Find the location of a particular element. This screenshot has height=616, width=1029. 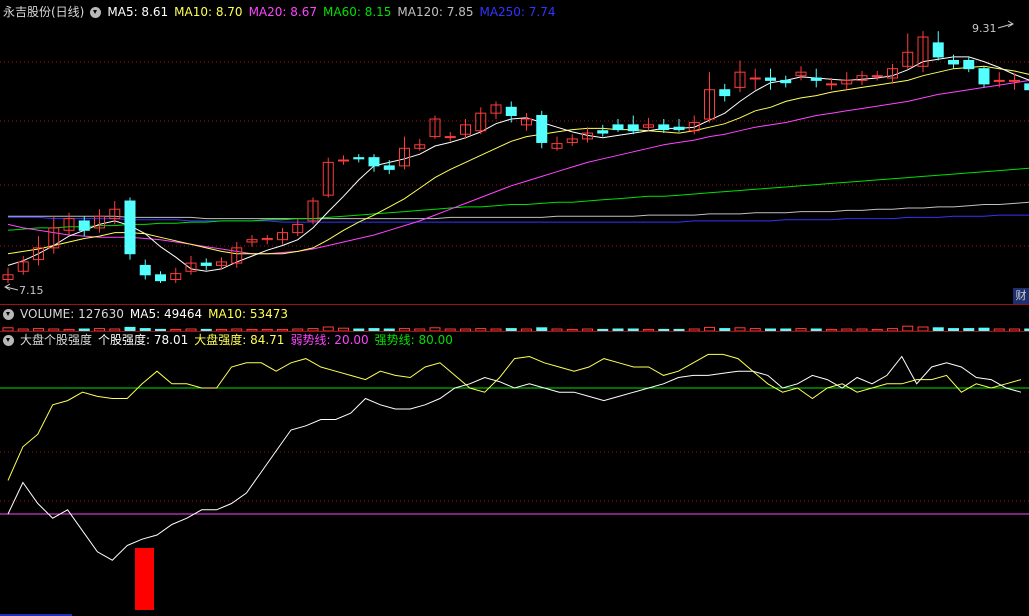

volume-header: VOLUME: 127630 MA5: 49464 MA10: 53473 is located at coordinates (147, 314).